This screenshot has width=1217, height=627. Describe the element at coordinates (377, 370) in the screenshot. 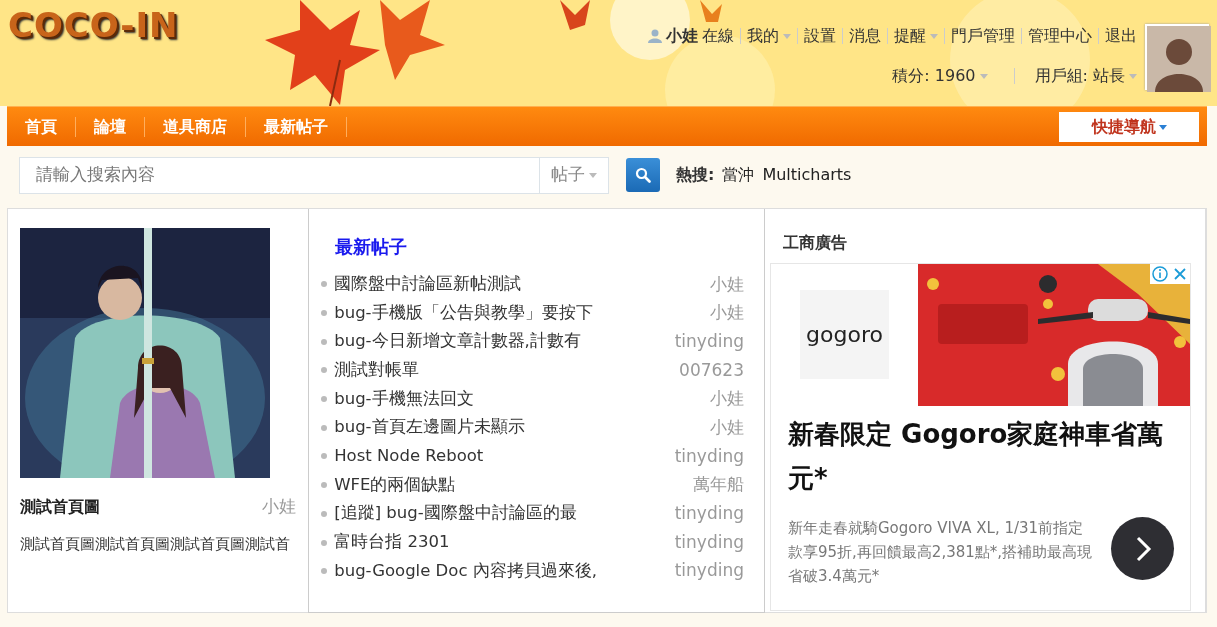

I see `post-link: 測試對帳單` at that location.